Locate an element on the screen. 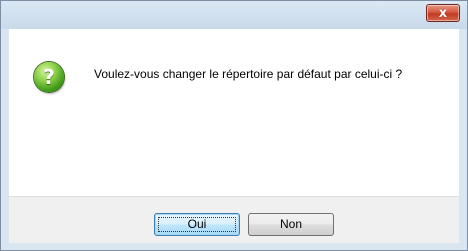 Image resolution: width=468 pixels, height=251 pixels. yes-button: Oui is located at coordinates (197, 224).